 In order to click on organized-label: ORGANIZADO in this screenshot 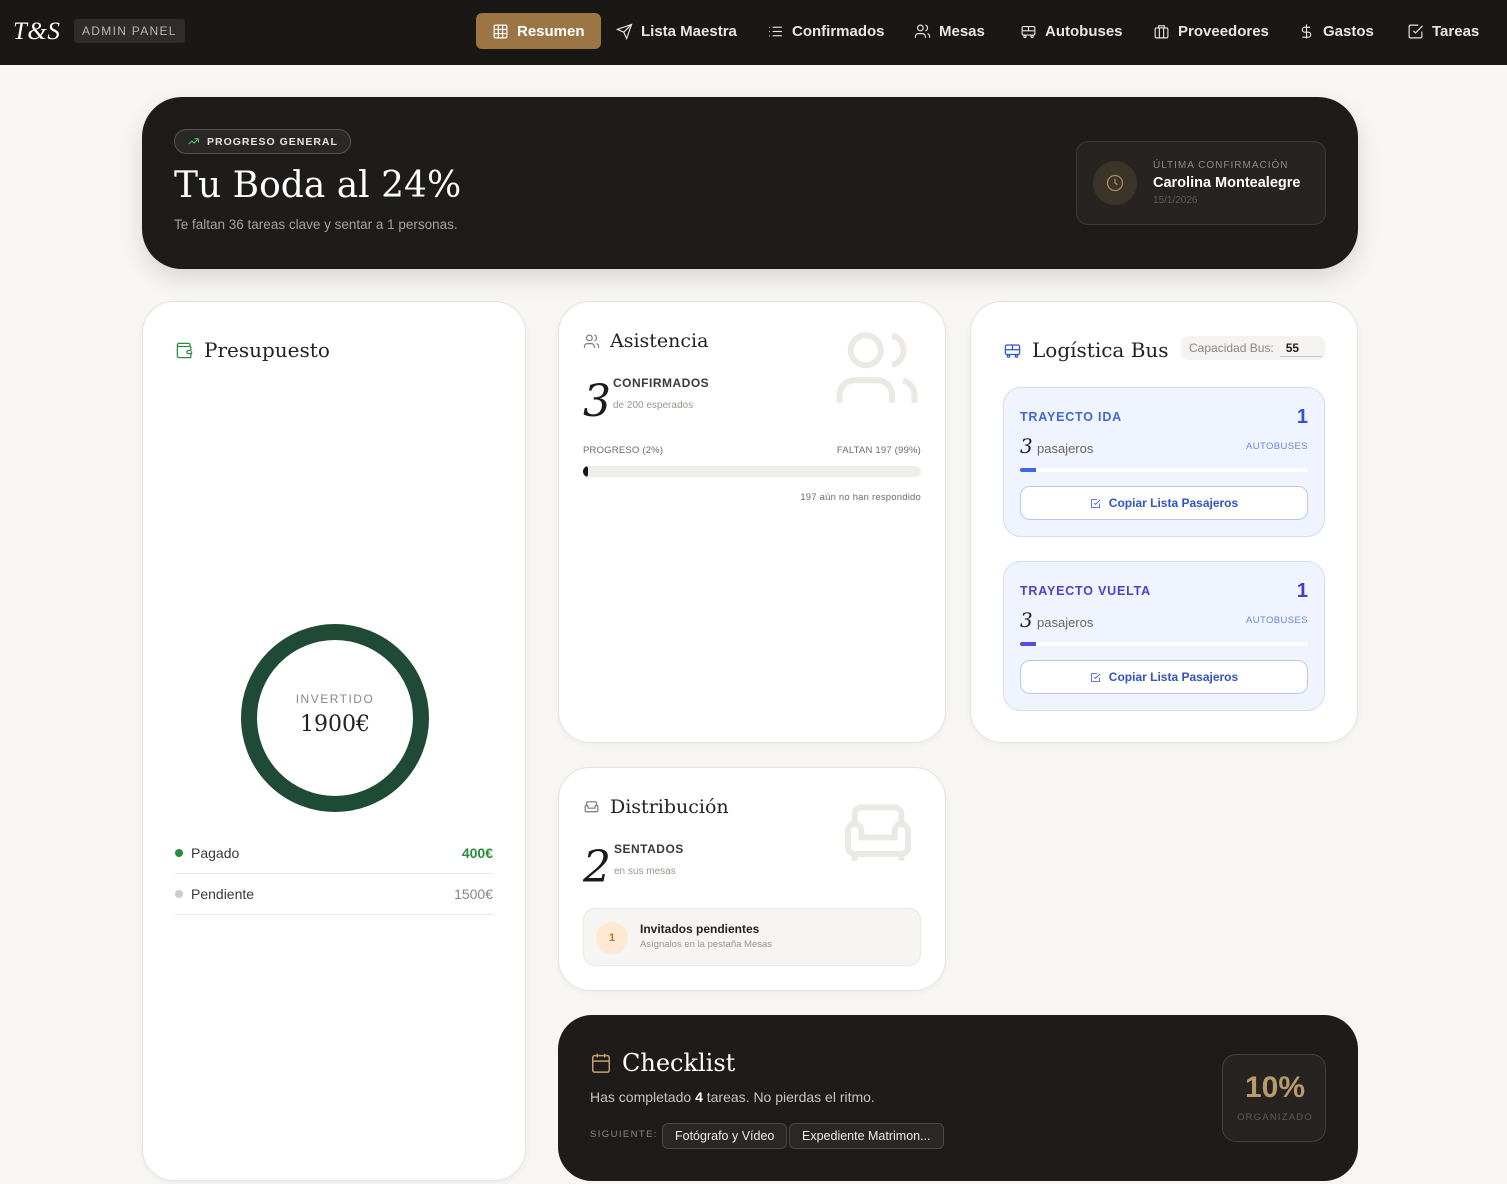, I will do `click(1275, 1117)`.